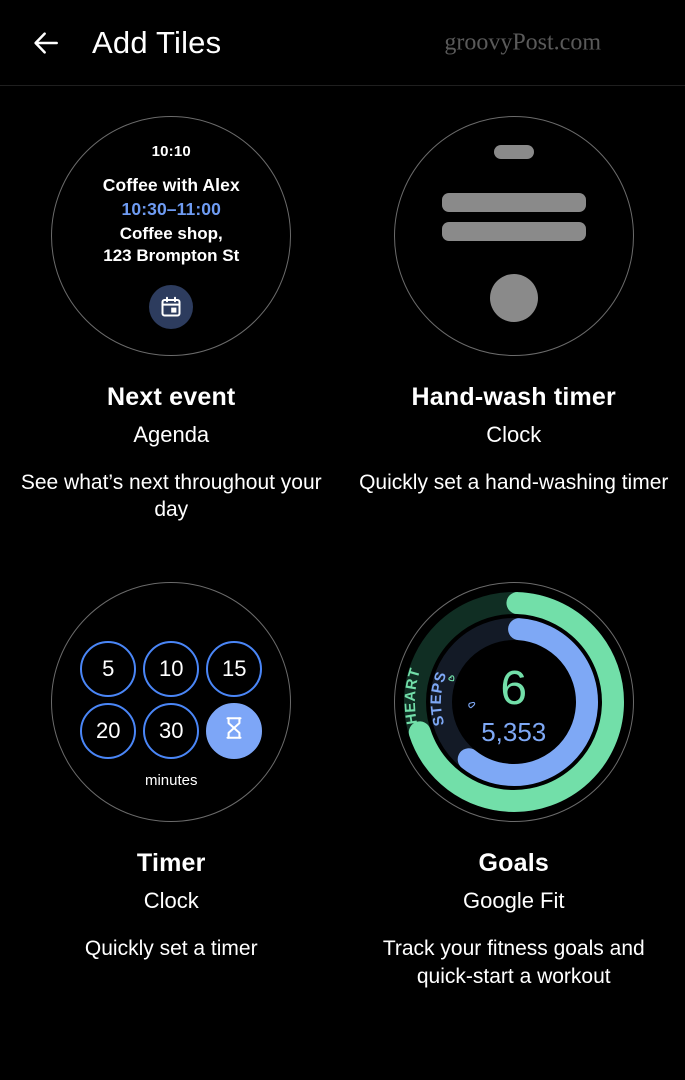 Image resolution: width=685 pixels, height=1080 pixels. What do you see at coordinates (171, 434) in the screenshot?
I see `tile-app-name: Agenda` at bounding box center [171, 434].